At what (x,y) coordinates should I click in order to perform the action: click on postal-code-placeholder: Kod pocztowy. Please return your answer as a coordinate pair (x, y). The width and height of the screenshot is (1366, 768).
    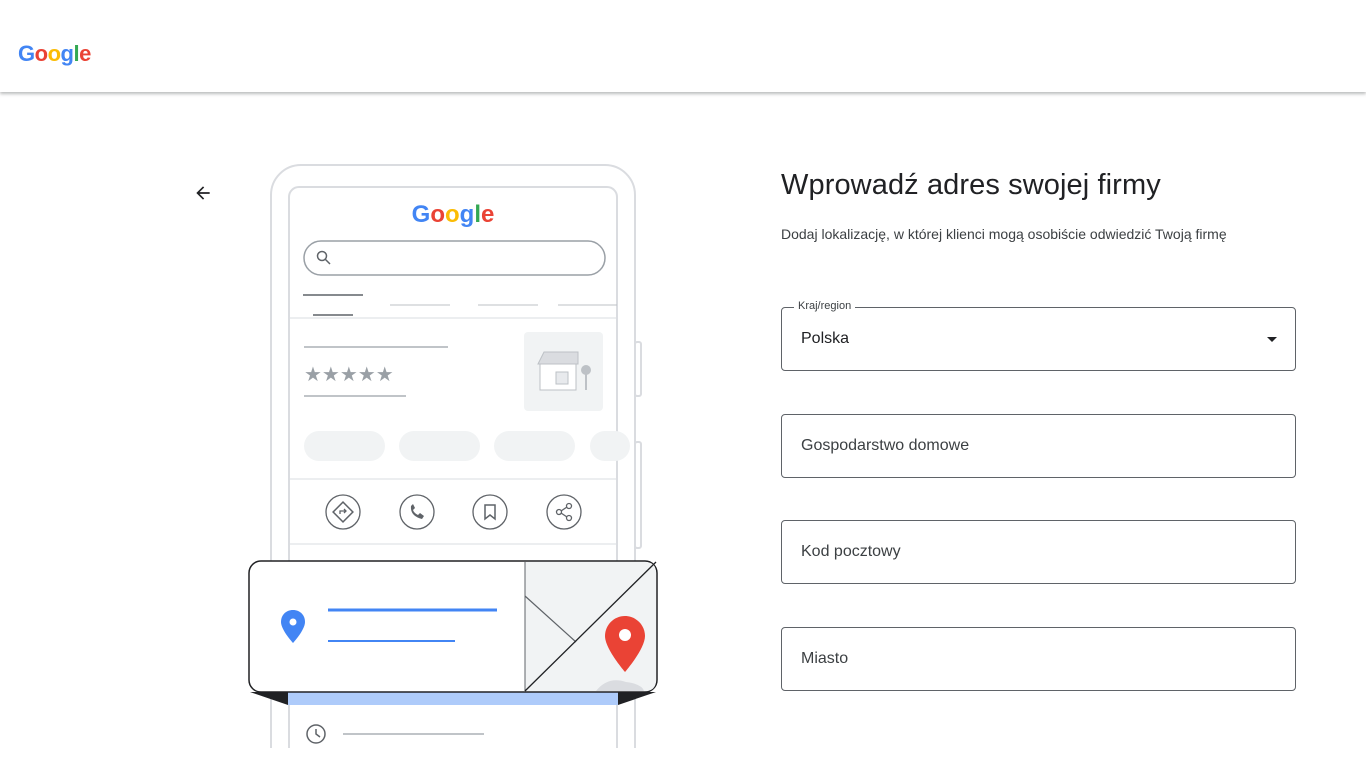
    Looking at the image, I should click on (851, 551).